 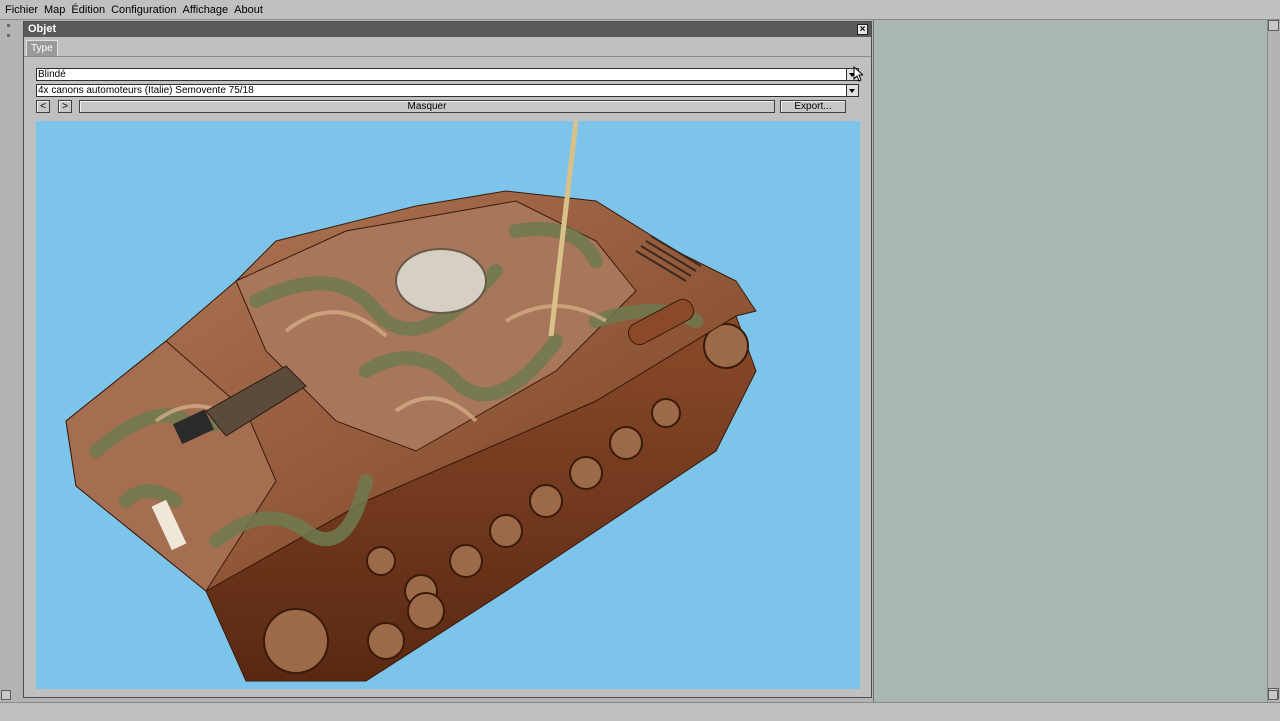 What do you see at coordinates (447, 29) in the screenshot?
I see `dialog-titlebar: Objet ×` at bounding box center [447, 29].